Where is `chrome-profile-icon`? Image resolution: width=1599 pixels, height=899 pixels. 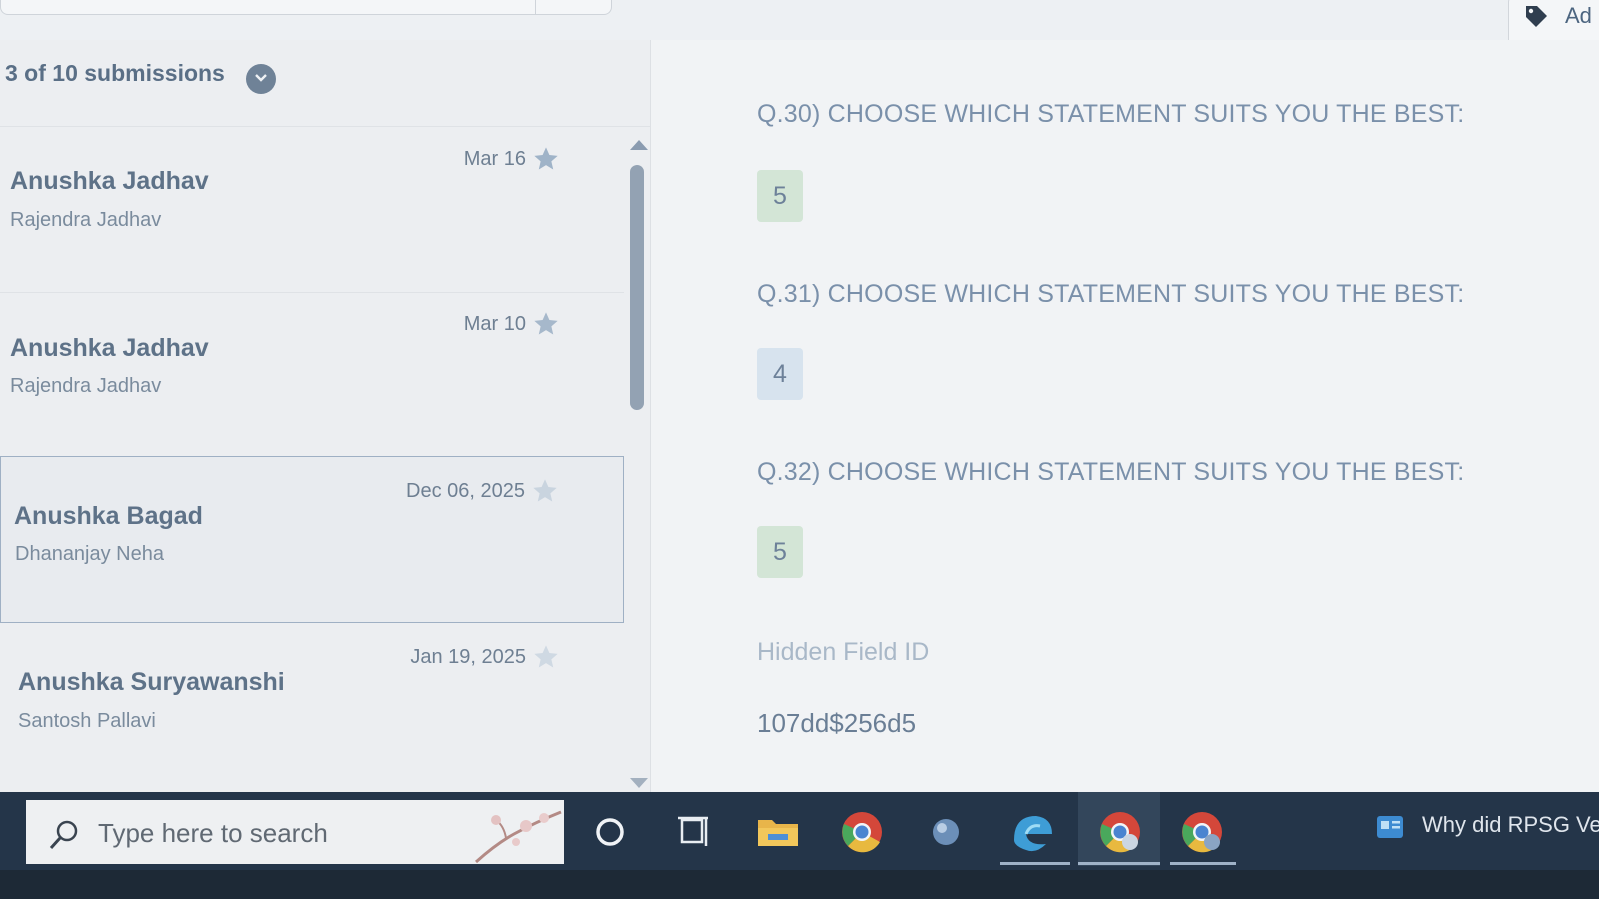
chrome-profile-icon is located at coordinates (1120, 832).